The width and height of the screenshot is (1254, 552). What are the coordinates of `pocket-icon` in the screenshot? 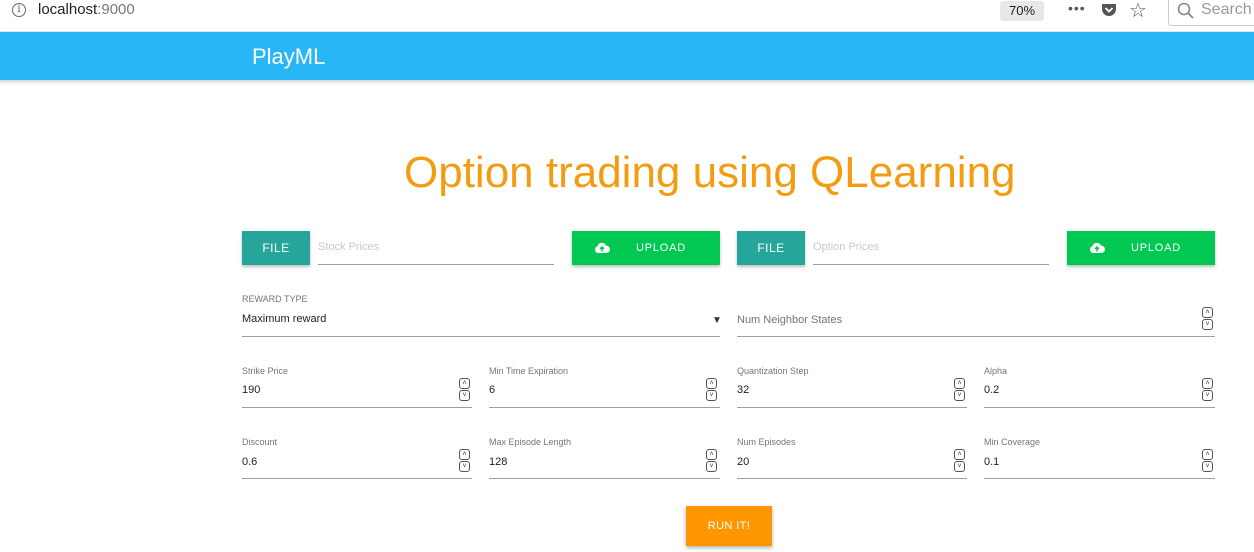 It's located at (1109, 10).